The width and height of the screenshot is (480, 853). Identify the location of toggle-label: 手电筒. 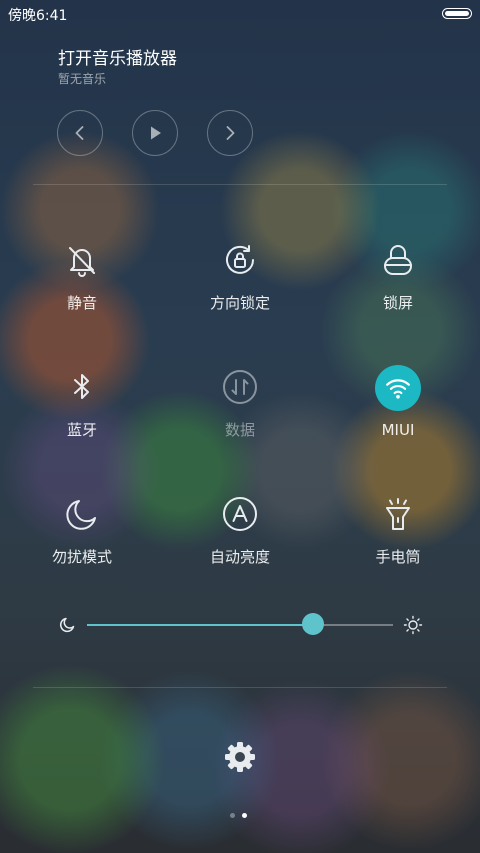
(398, 557).